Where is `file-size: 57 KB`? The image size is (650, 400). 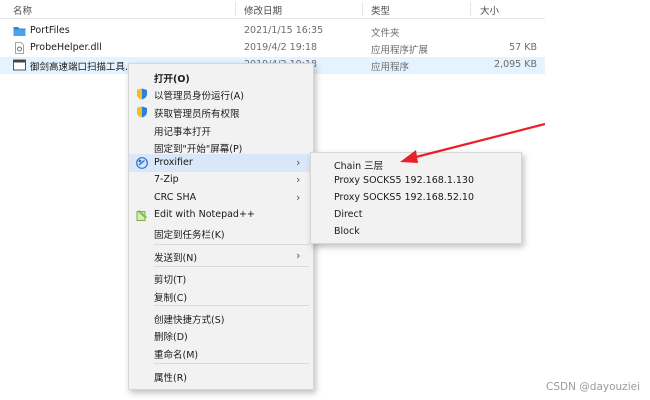
file-size: 57 KB is located at coordinates (523, 47).